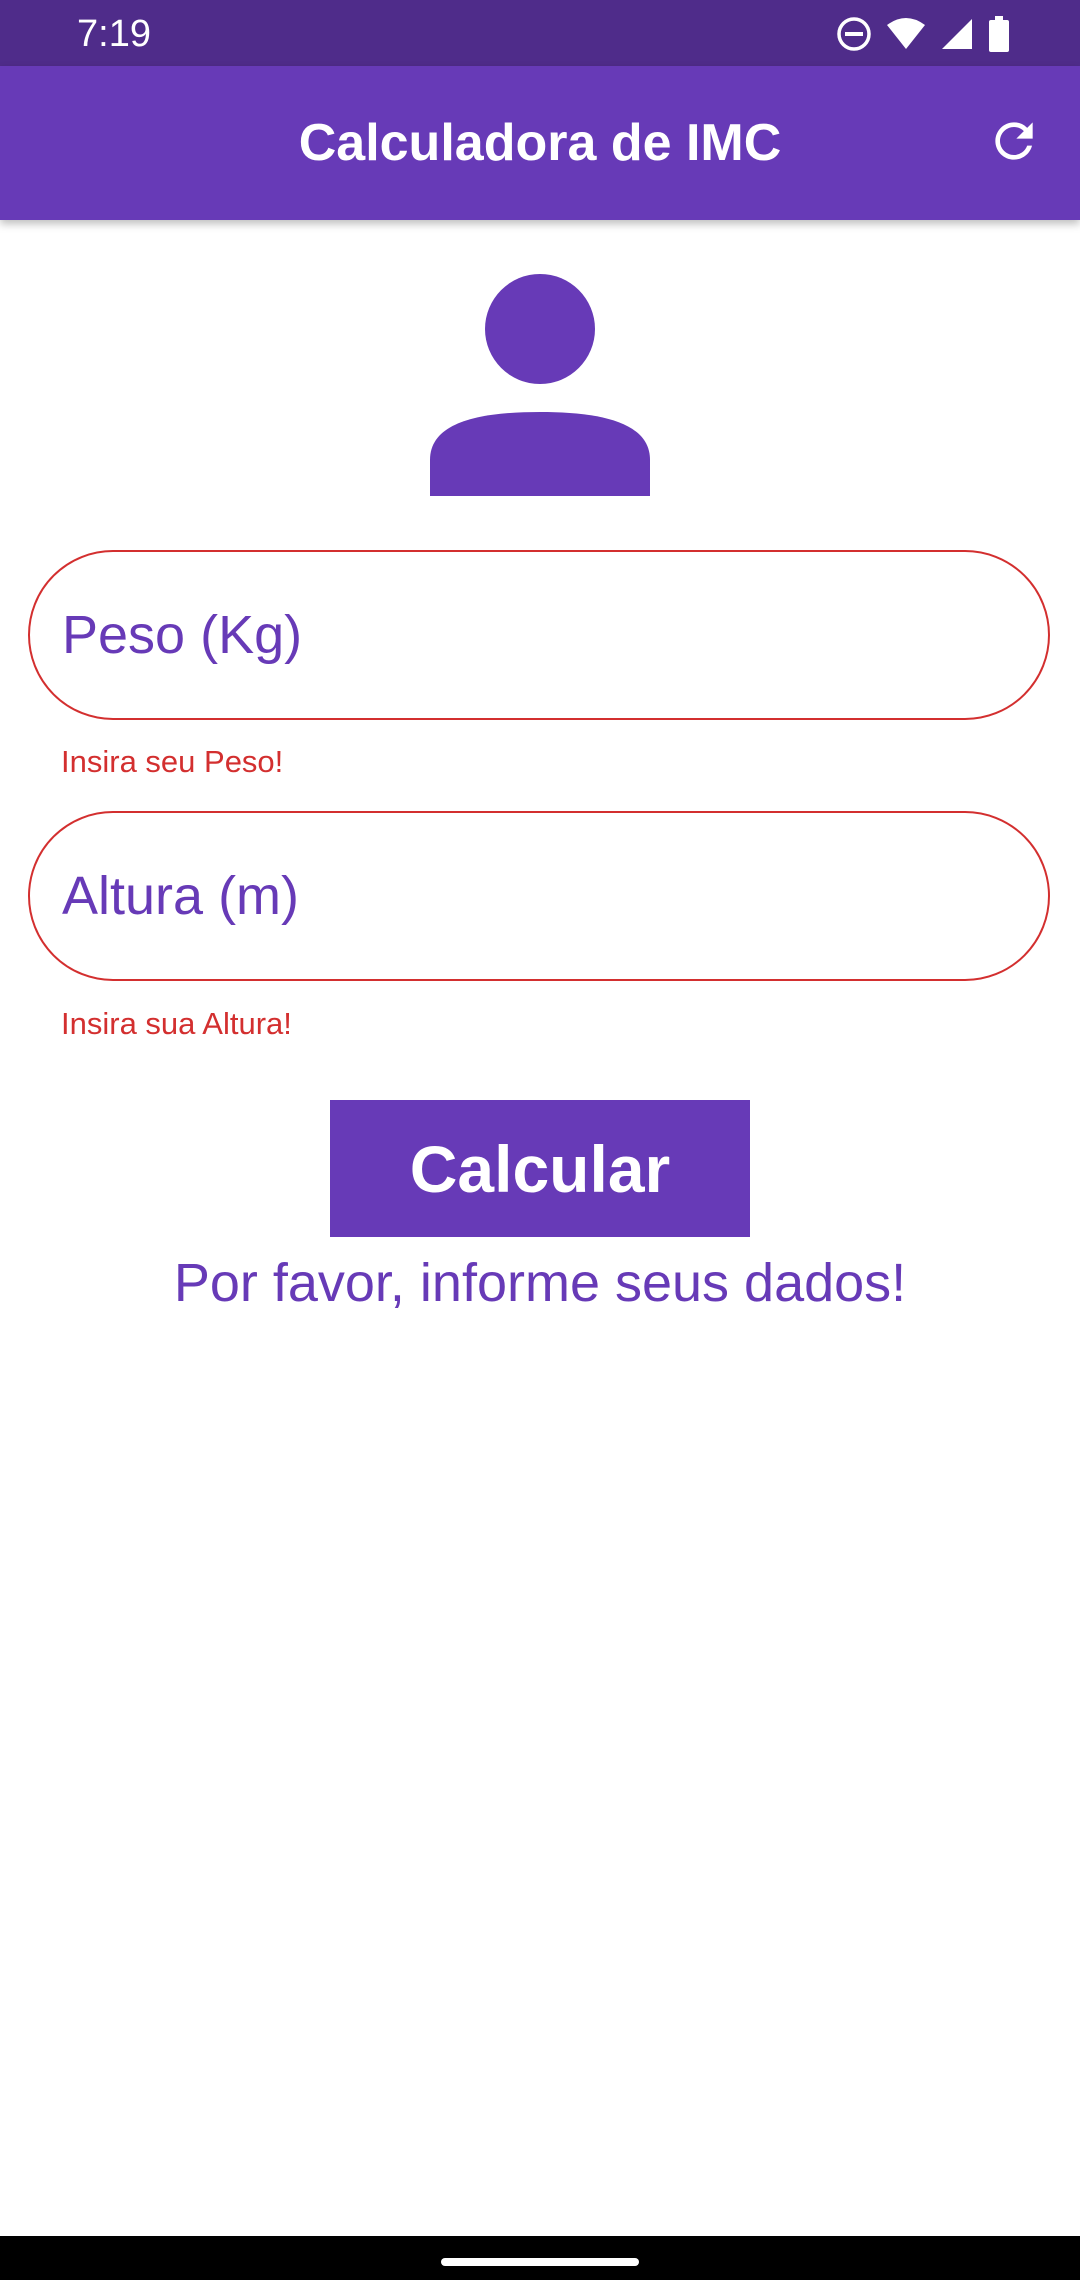 Image resolution: width=1080 pixels, height=2280 pixels. What do you see at coordinates (540, 1168) in the screenshot?
I see `calculate-button: Calcular` at bounding box center [540, 1168].